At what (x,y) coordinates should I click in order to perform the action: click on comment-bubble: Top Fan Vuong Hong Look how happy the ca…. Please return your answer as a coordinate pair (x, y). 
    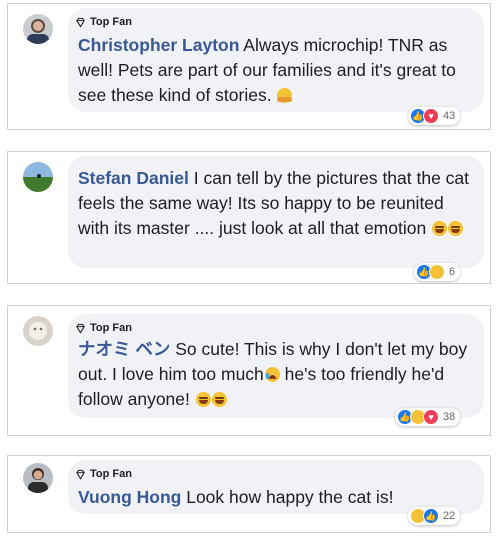
    Looking at the image, I should click on (276, 487).